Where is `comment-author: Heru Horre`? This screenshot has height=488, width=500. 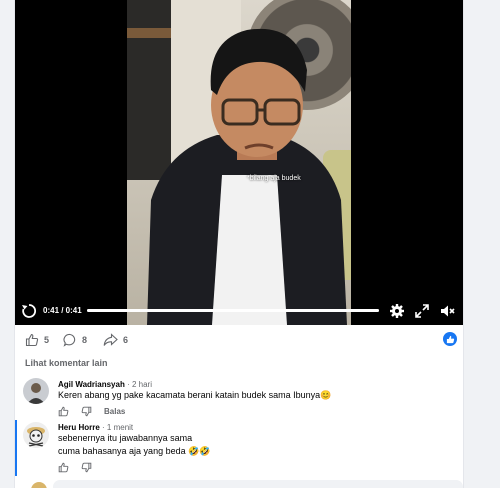
comment-author: Heru Horre is located at coordinates (79, 427).